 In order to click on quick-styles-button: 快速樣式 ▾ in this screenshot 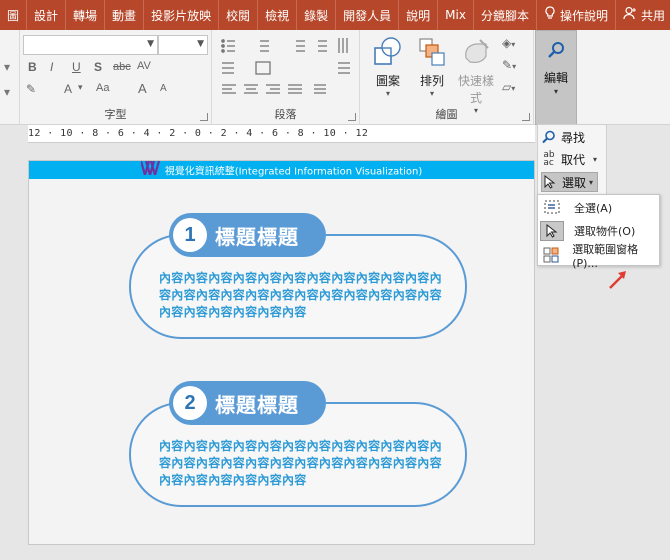, I will do `click(476, 75)`.